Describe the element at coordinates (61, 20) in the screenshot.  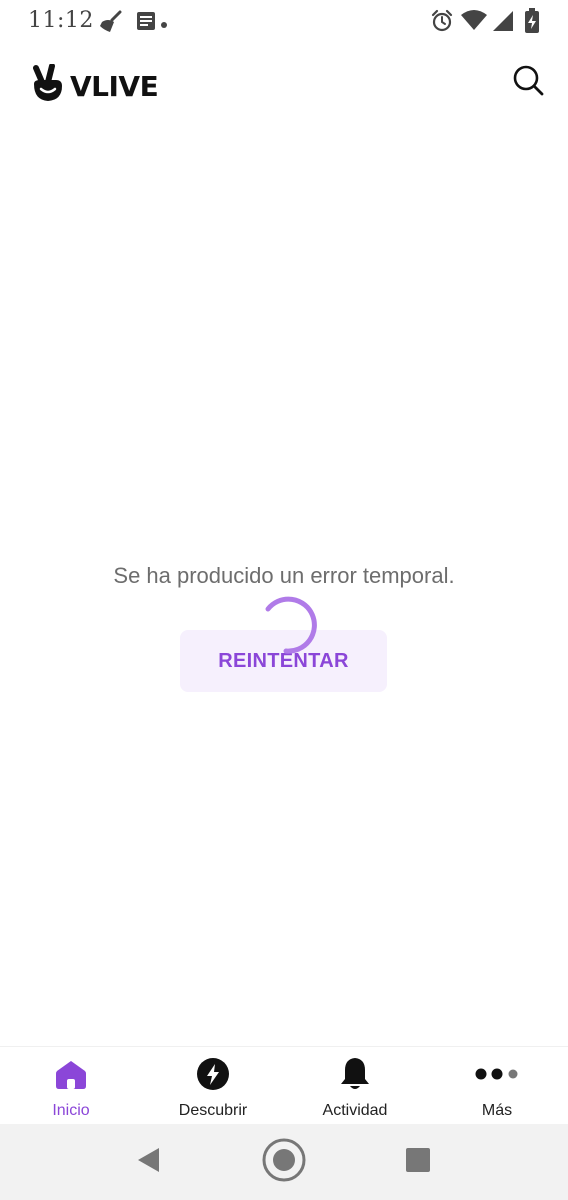
I see `status-time: 11:12` at that location.